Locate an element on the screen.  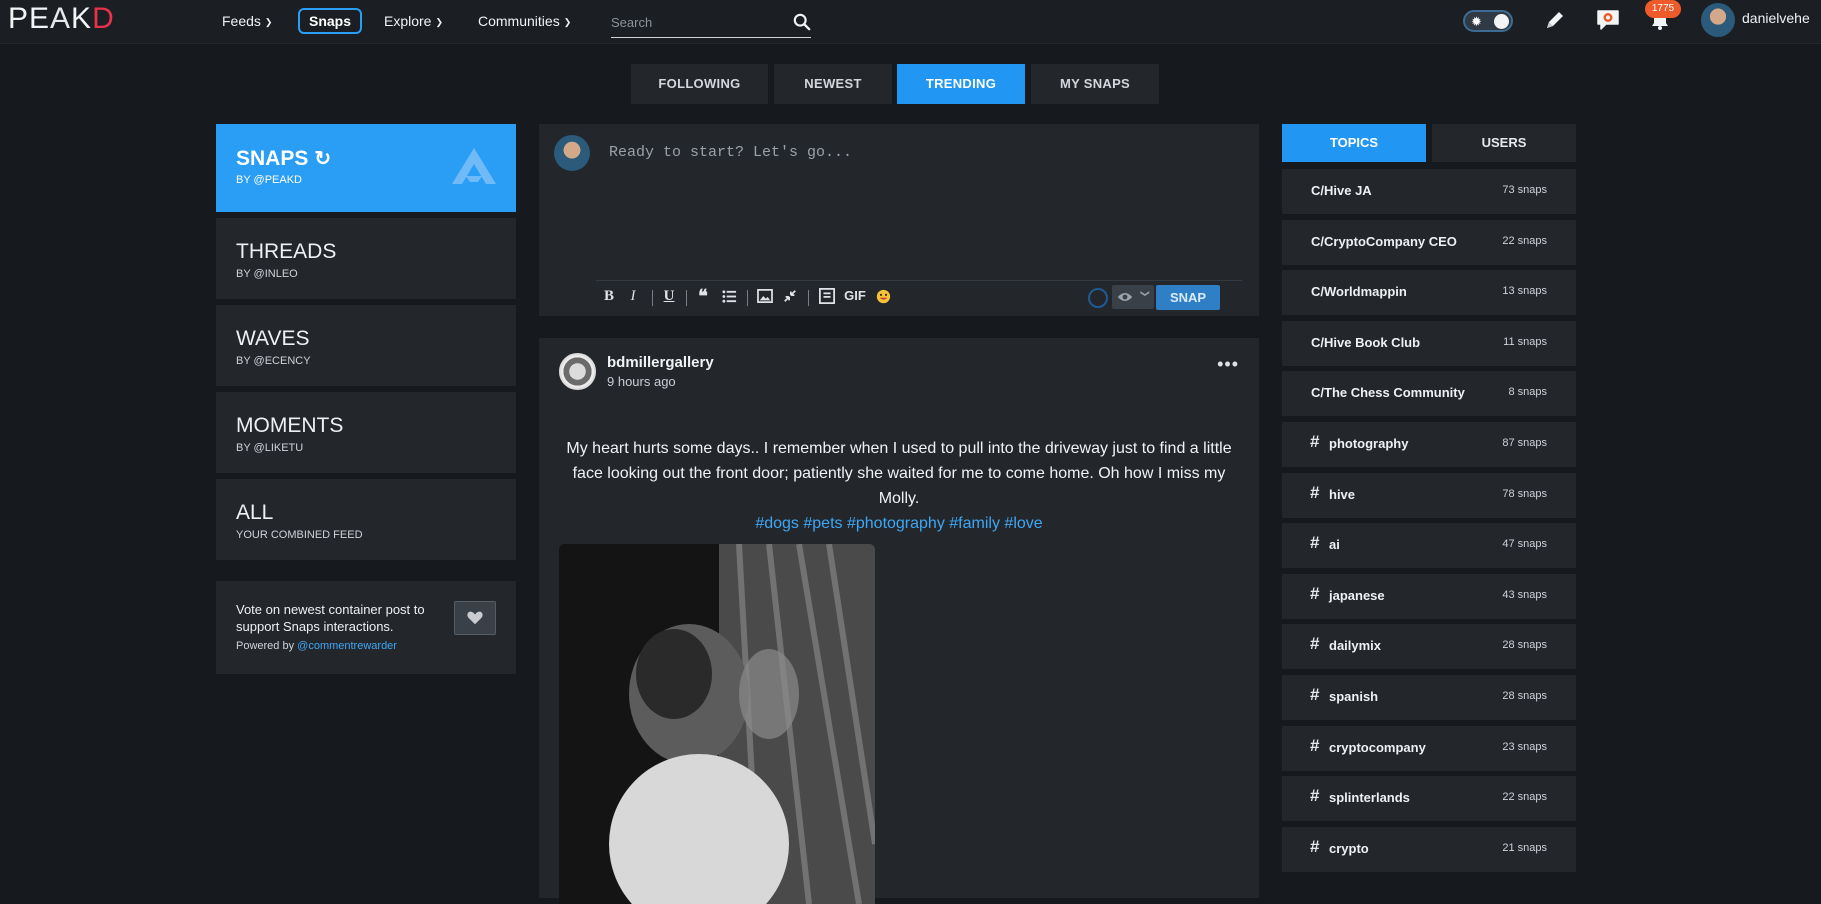
topic-item: # hive 78 snaps is located at coordinates (1429, 495).